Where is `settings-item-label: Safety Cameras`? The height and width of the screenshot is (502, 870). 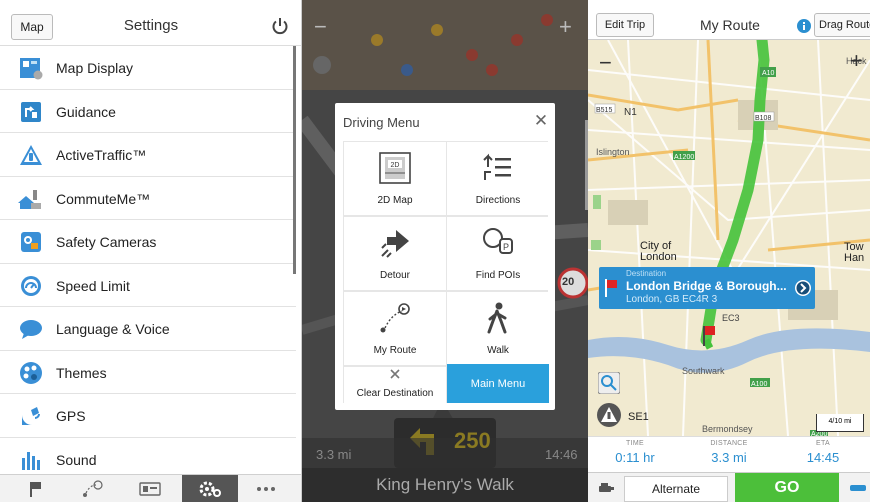
settings-item-label: Safety Cameras is located at coordinates (106, 242).